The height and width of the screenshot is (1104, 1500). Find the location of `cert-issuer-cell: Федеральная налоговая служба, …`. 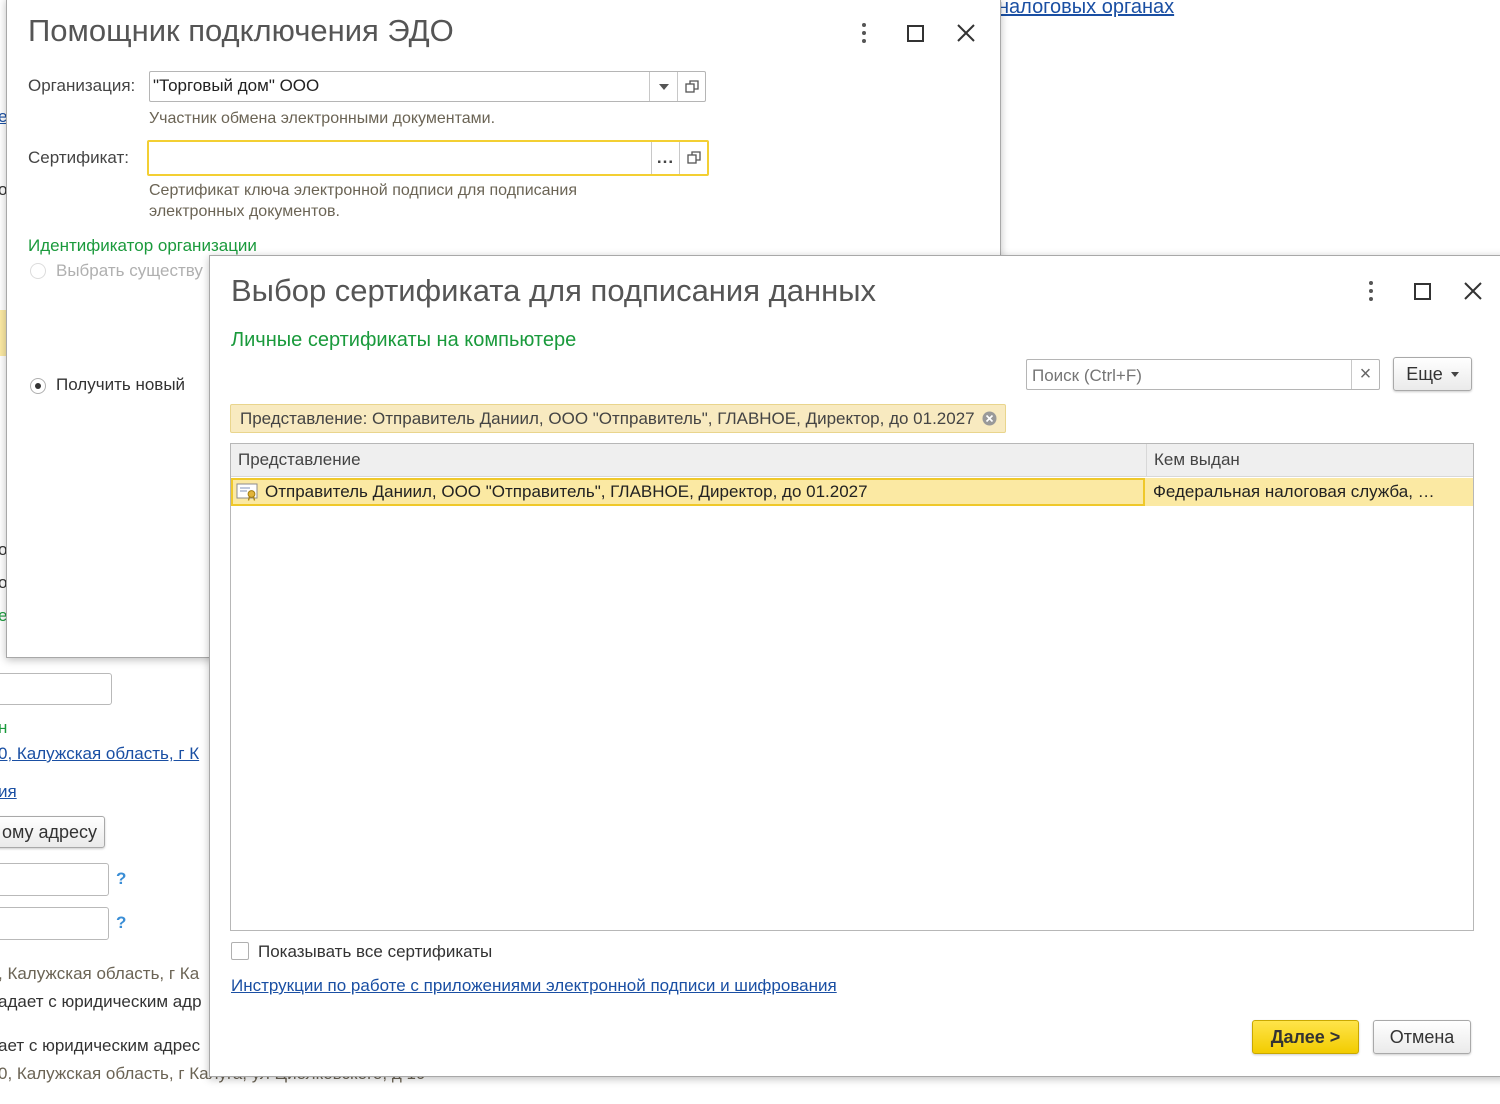

cert-issuer-cell: Федеральная налоговая служба, … is located at coordinates (1294, 491).